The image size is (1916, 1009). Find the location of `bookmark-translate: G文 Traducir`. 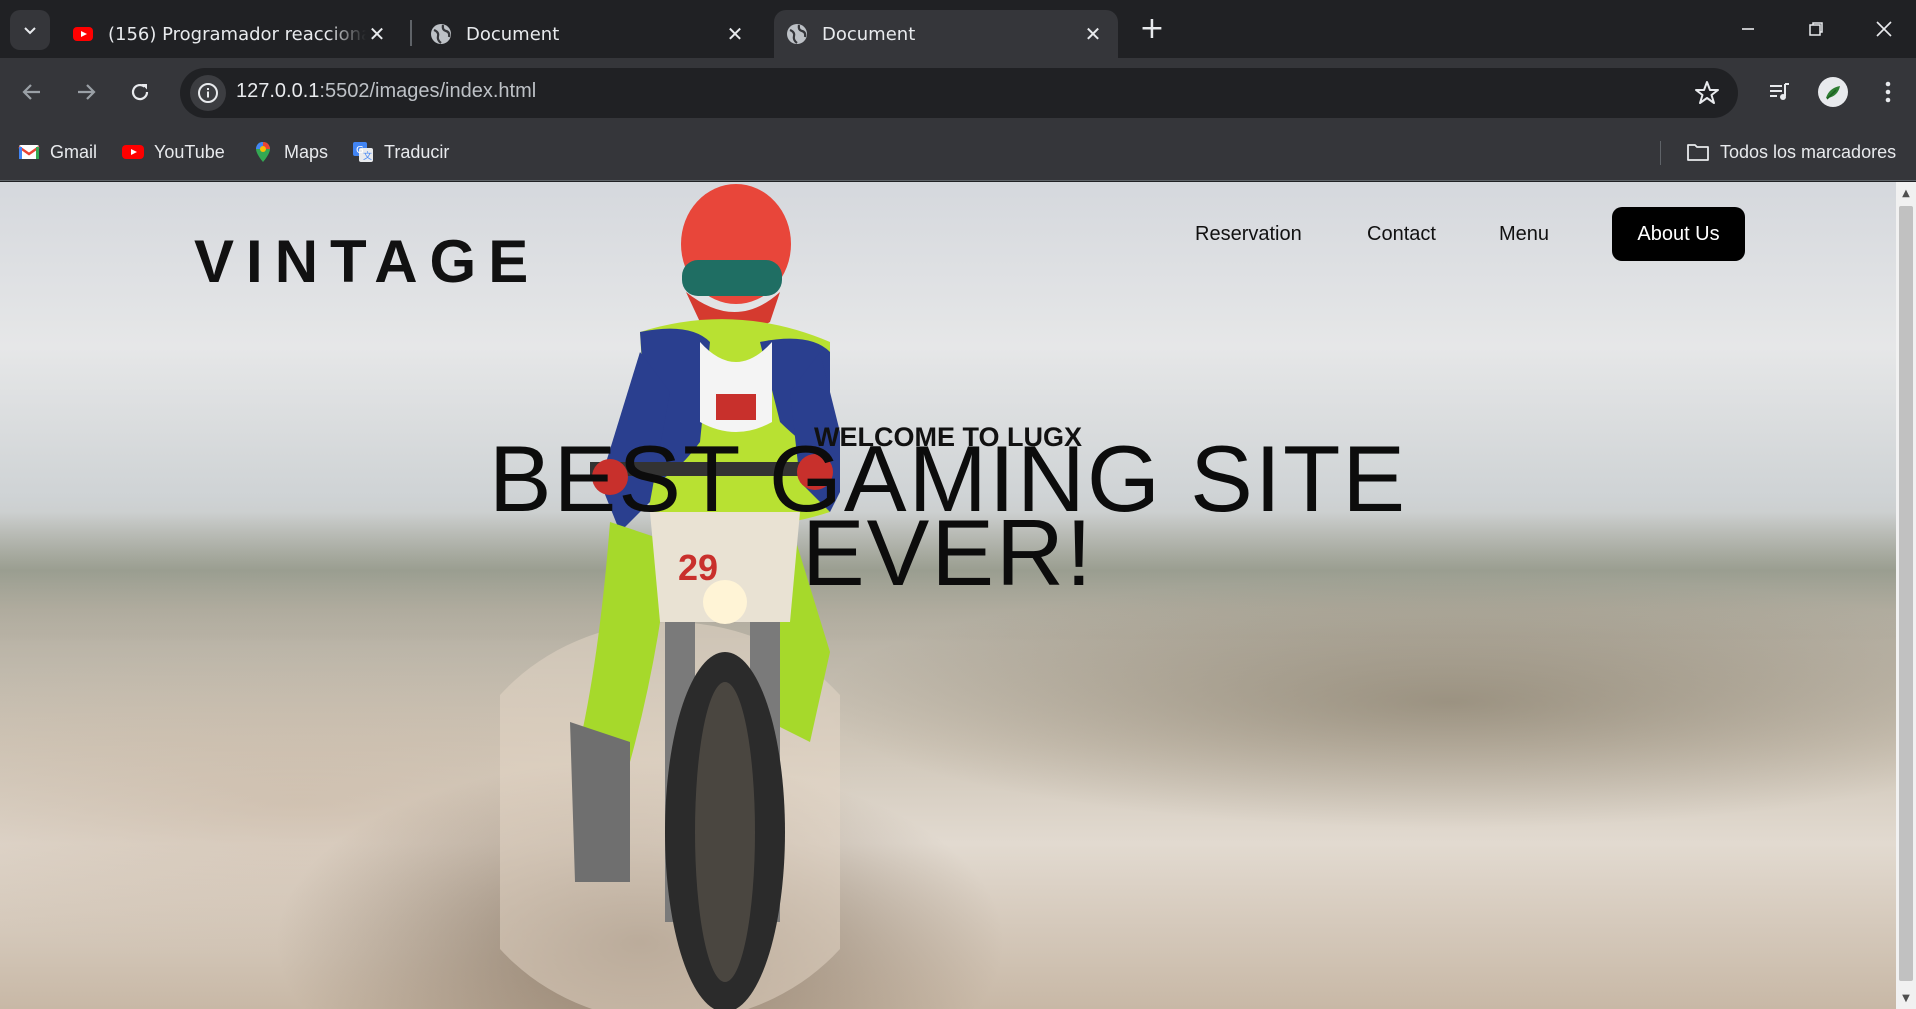

bookmark-translate: G文 Traducir is located at coordinates (400, 152).